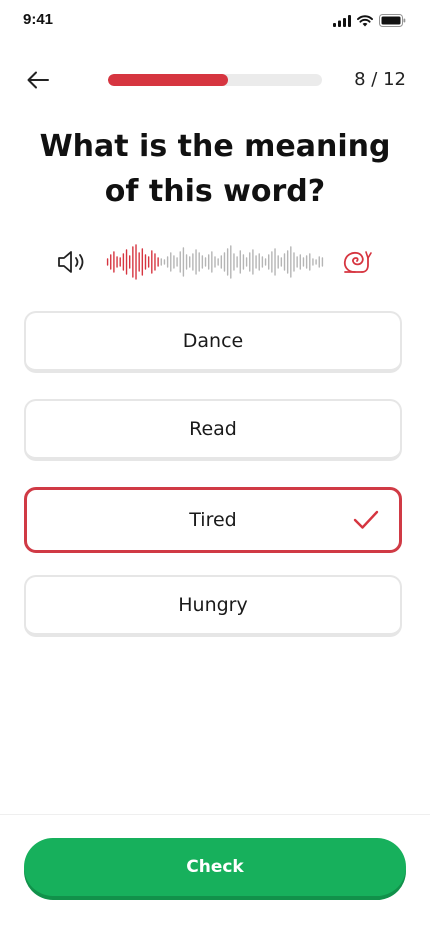 The height and width of the screenshot is (932, 430). Describe the element at coordinates (365, 20) in the screenshot. I see `wifi-icon` at that location.